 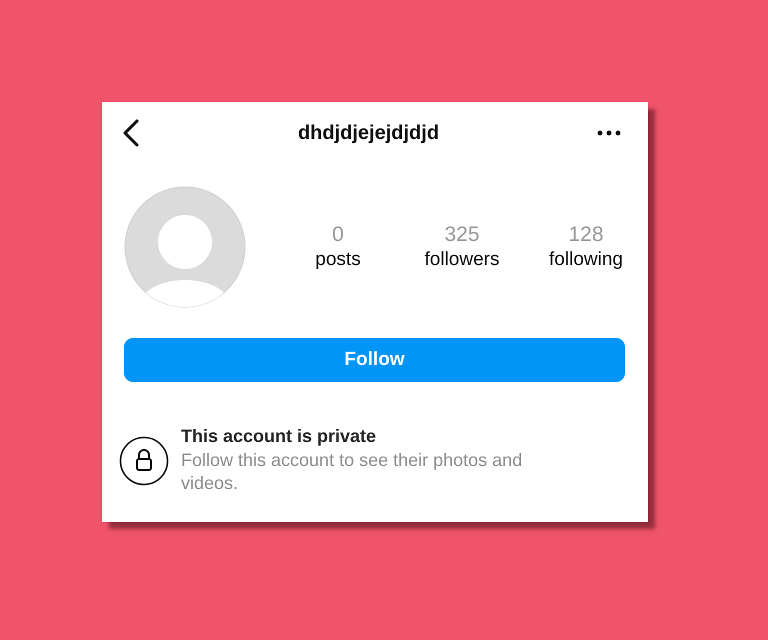 I want to click on stat-count: 0, so click(x=338, y=235).